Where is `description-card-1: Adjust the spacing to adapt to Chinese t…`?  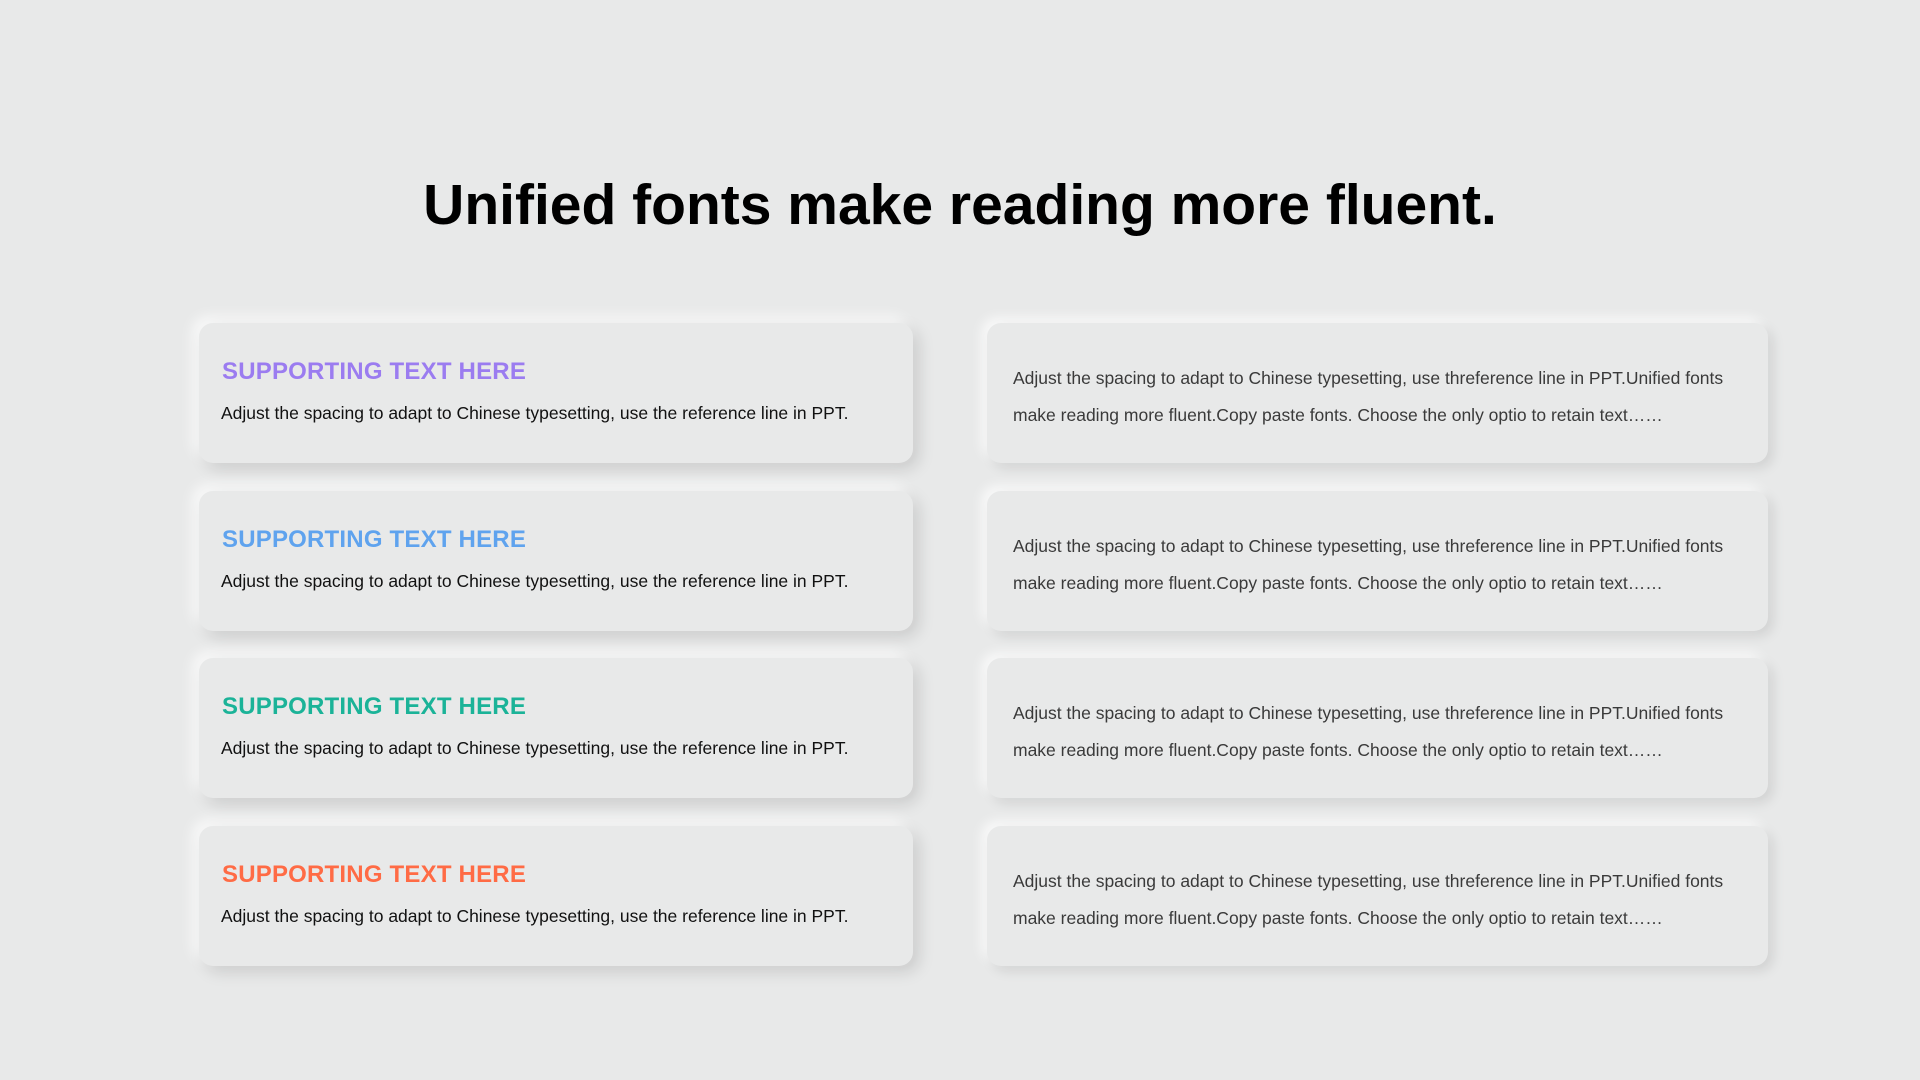 description-card-1: Adjust the spacing to adapt to Chinese t… is located at coordinates (1377, 393).